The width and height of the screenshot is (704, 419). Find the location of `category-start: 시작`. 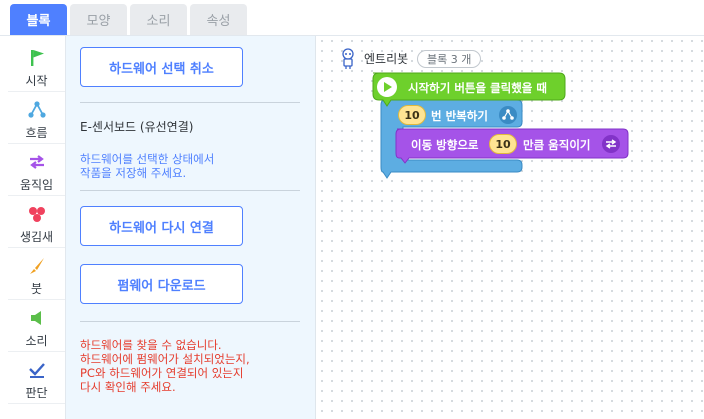

category-start: 시작 is located at coordinates (36, 66).